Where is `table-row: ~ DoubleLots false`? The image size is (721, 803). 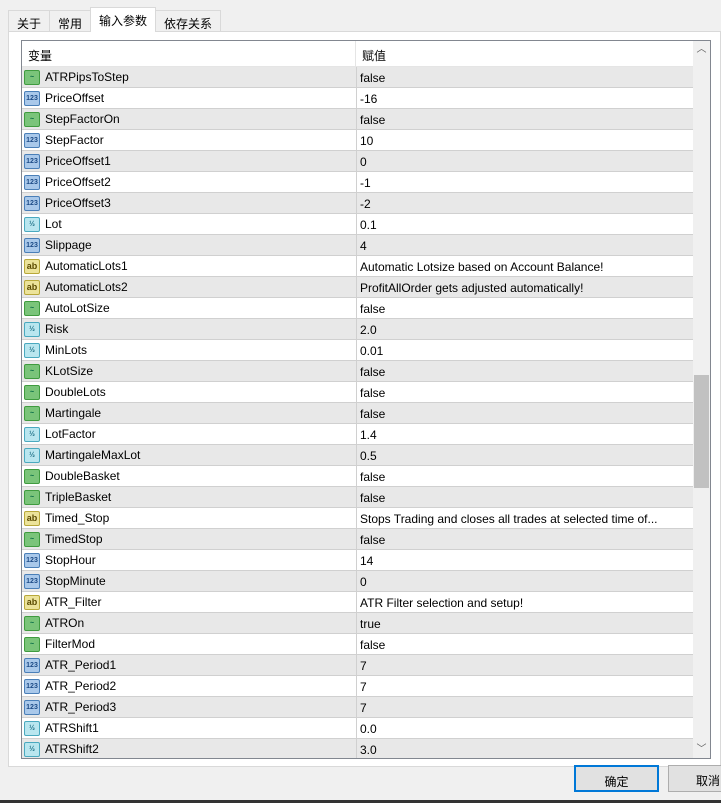 table-row: ~ DoubleLots false is located at coordinates (358, 392).